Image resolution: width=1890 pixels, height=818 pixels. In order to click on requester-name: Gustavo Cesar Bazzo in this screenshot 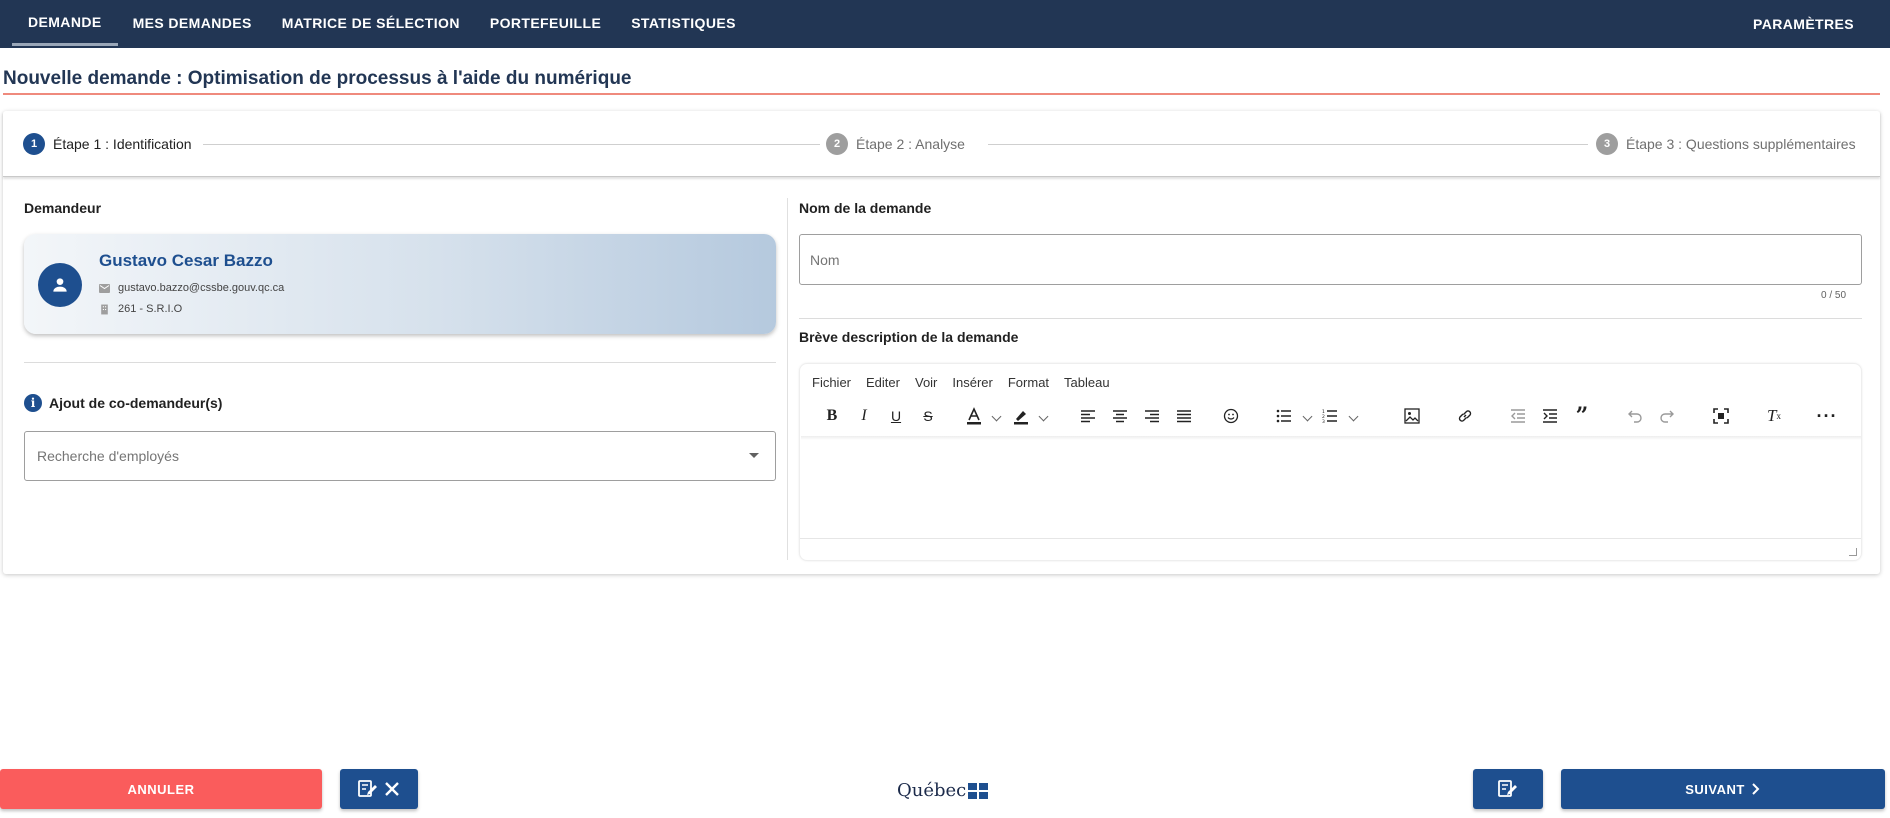, I will do `click(186, 260)`.